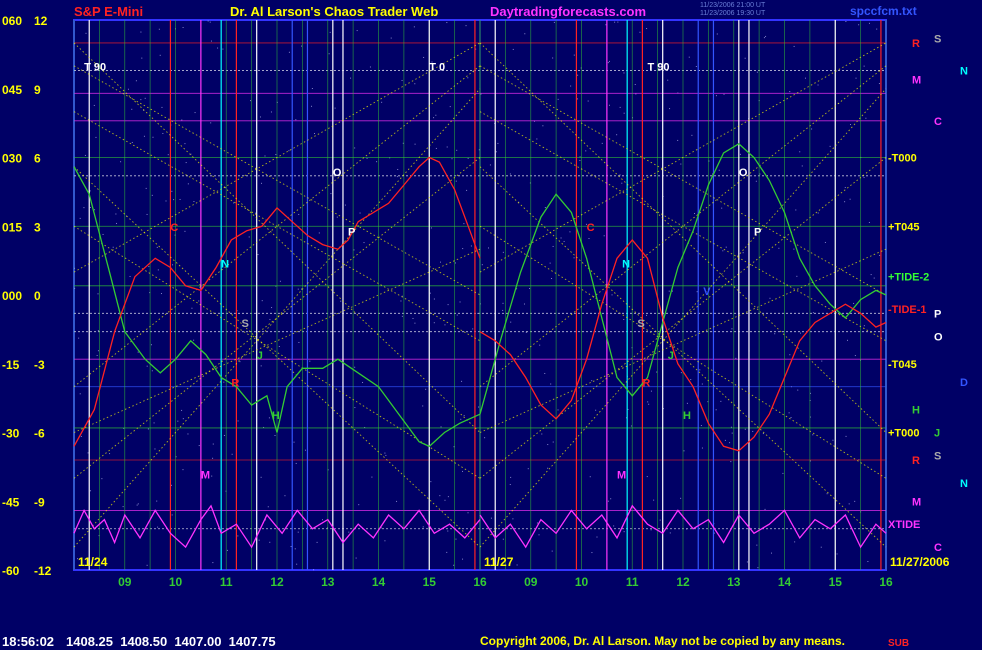 The image size is (982, 650). What do you see at coordinates (43, 571) in the screenshot?
I see `y-tick-inner: -12` at bounding box center [43, 571].